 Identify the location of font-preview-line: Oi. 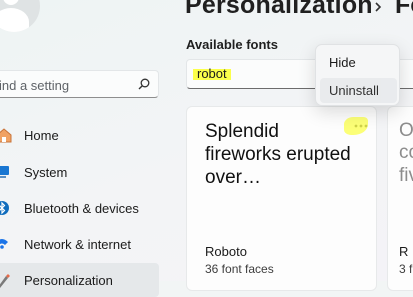
(406, 130).